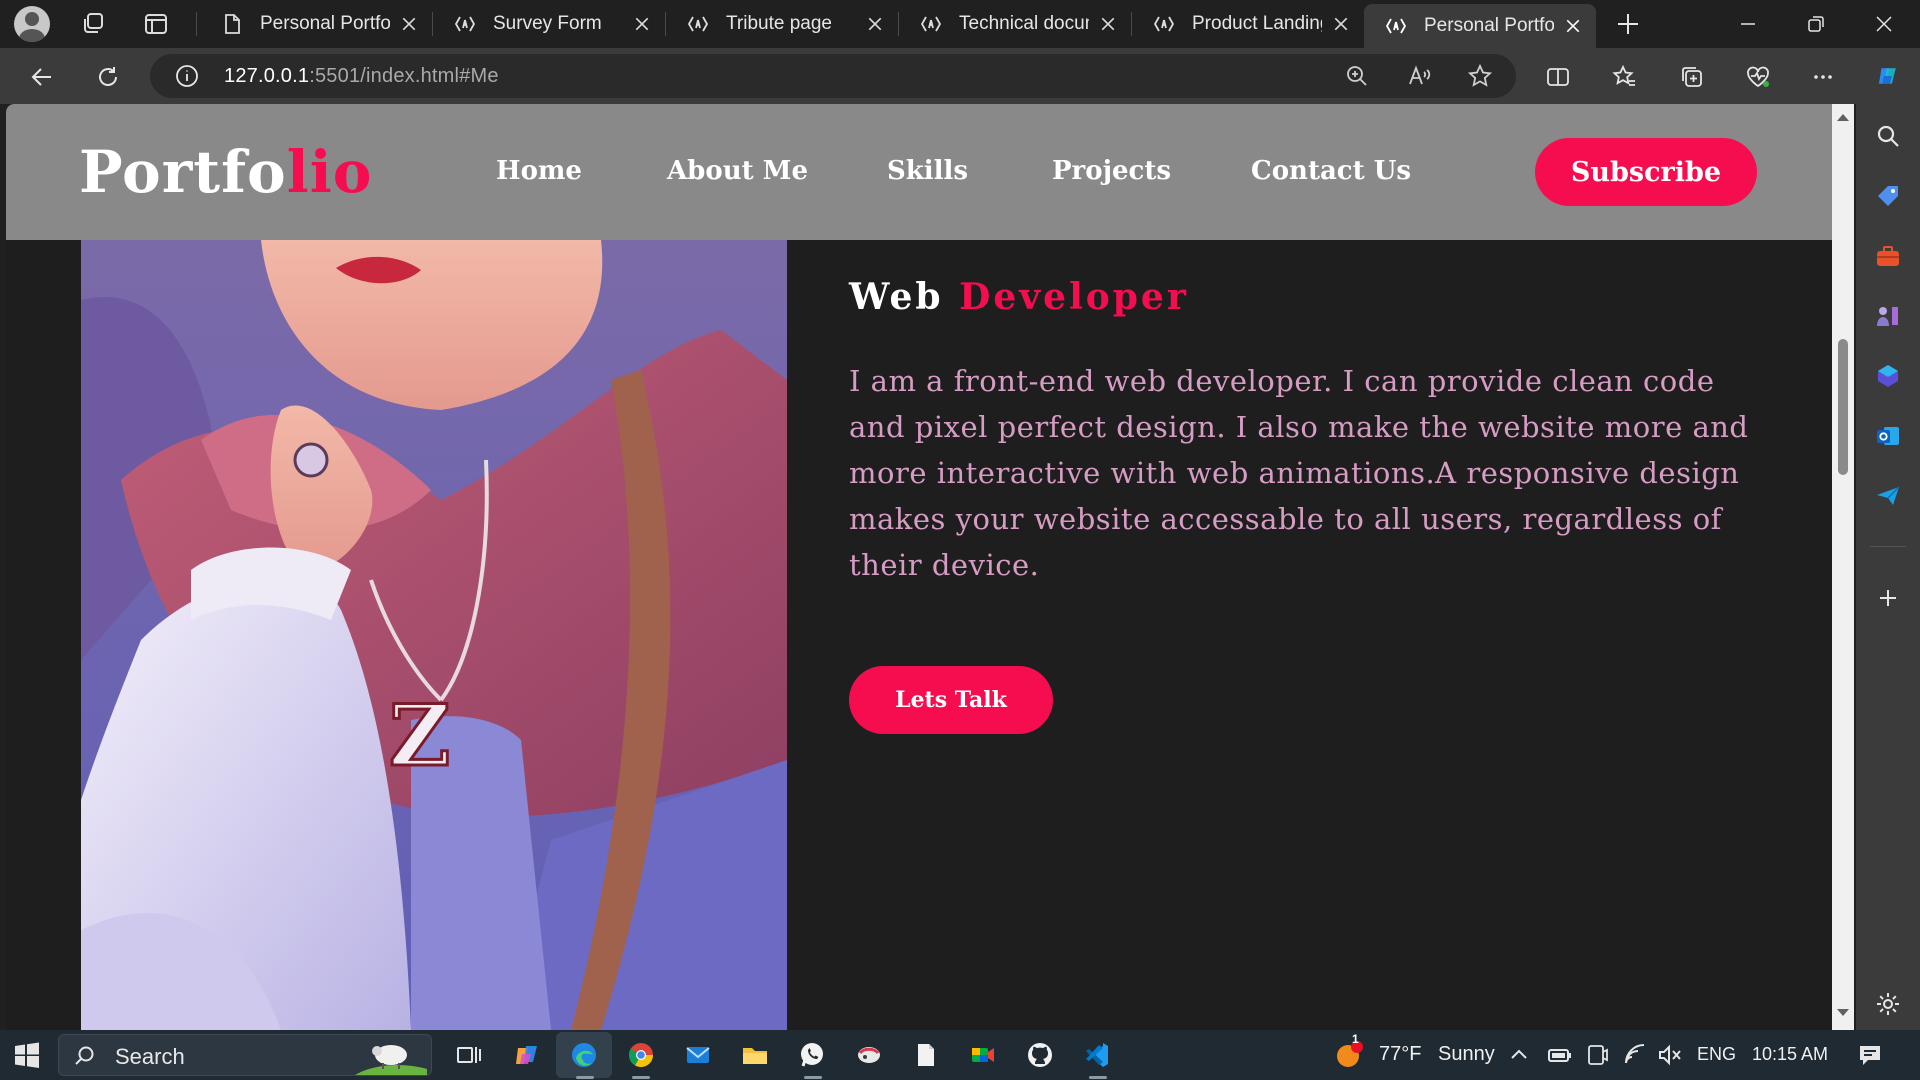 The width and height of the screenshot is (1920, 1080). I want to click on add-icon, so click(1888, 598).